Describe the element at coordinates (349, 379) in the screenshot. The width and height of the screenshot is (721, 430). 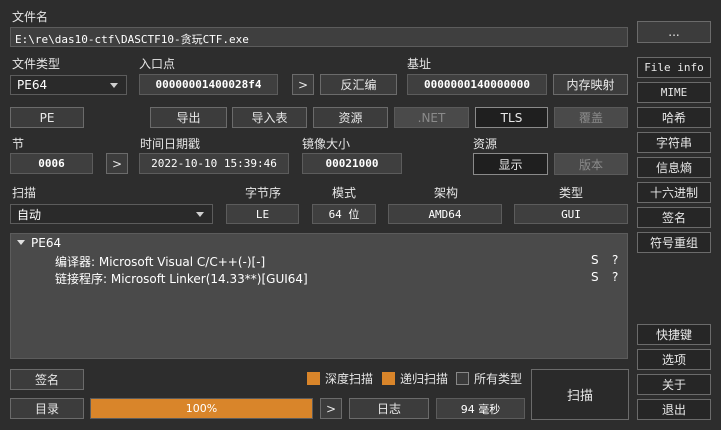
I see `deep-scan-label: 深度扫描` at that location.